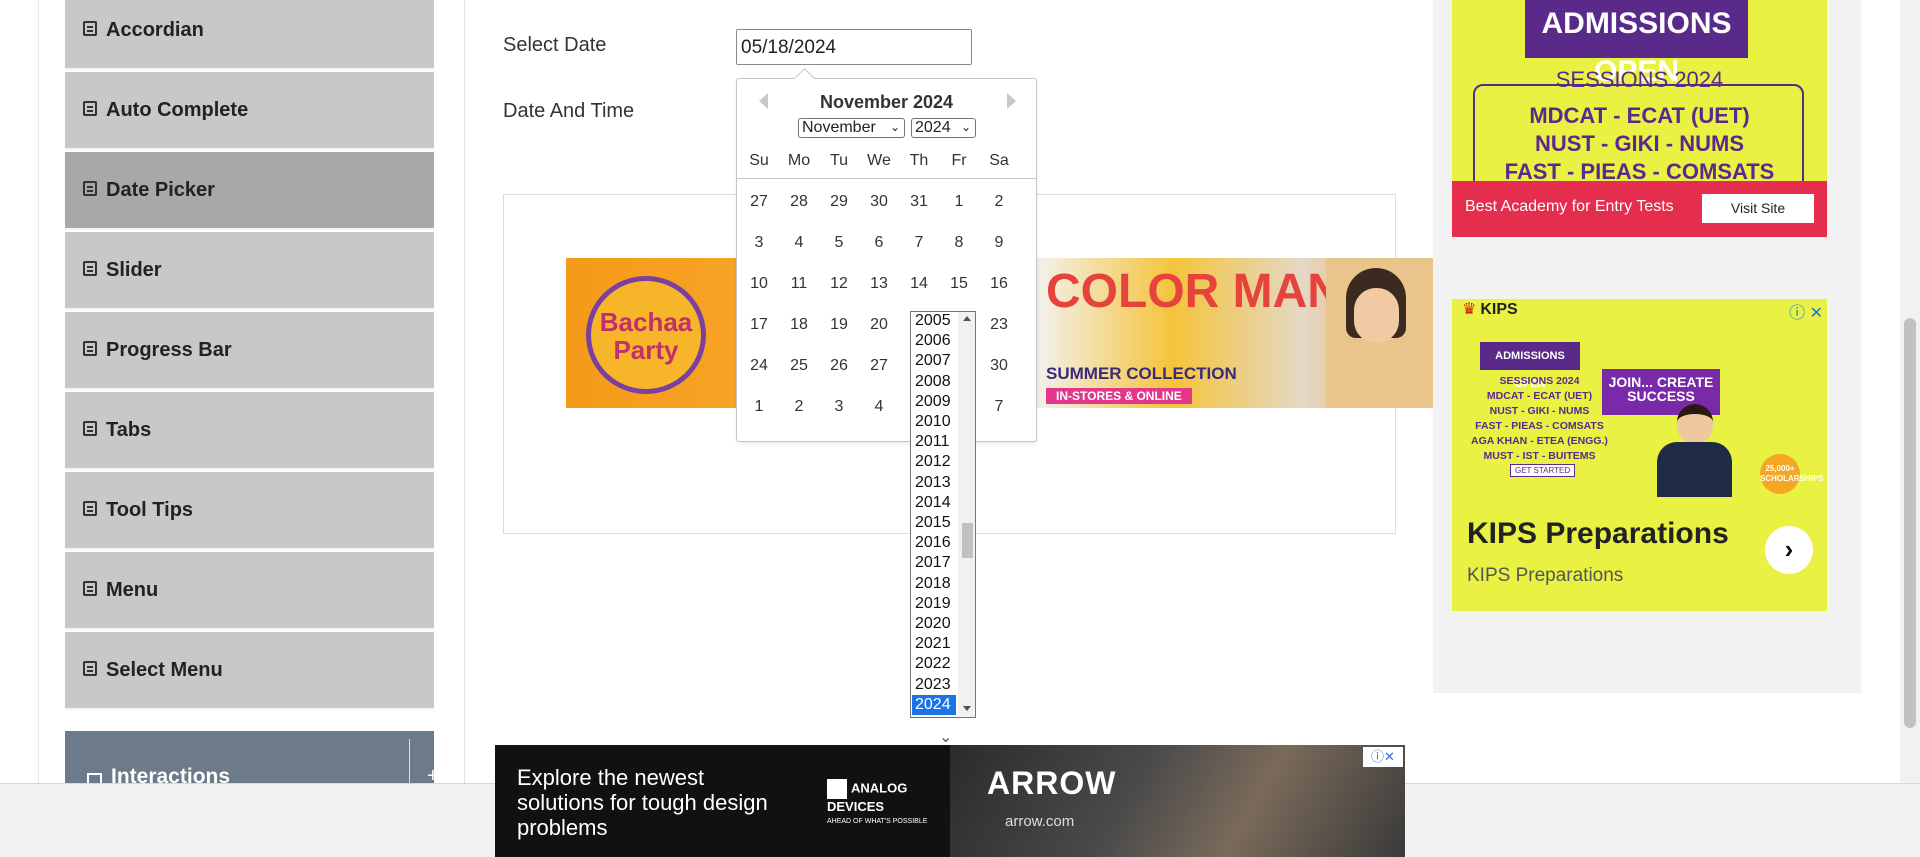 This screenshot has height=857, width=1920. Describe the element at coordinates (646, 336) in the screenshot. I see `brand-logo-text: Bachaa Party` at that location.